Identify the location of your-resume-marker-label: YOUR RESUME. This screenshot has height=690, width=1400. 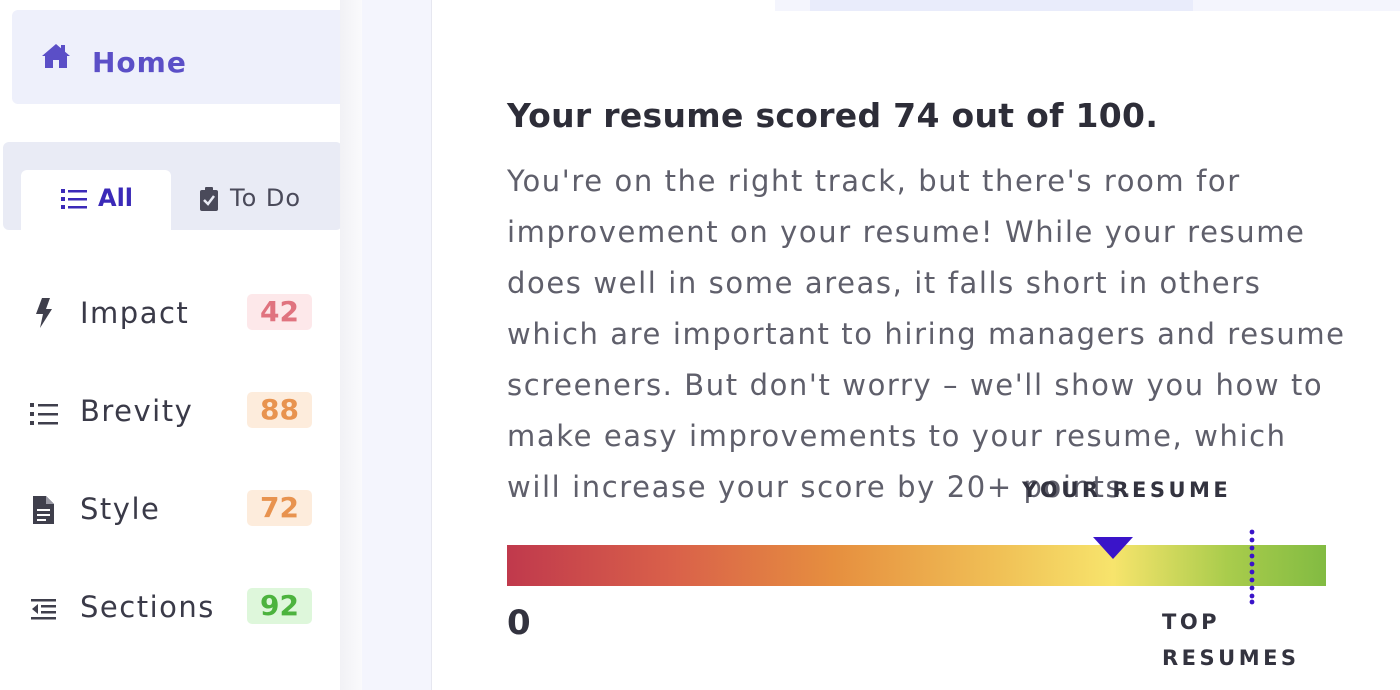
(1127, 490).